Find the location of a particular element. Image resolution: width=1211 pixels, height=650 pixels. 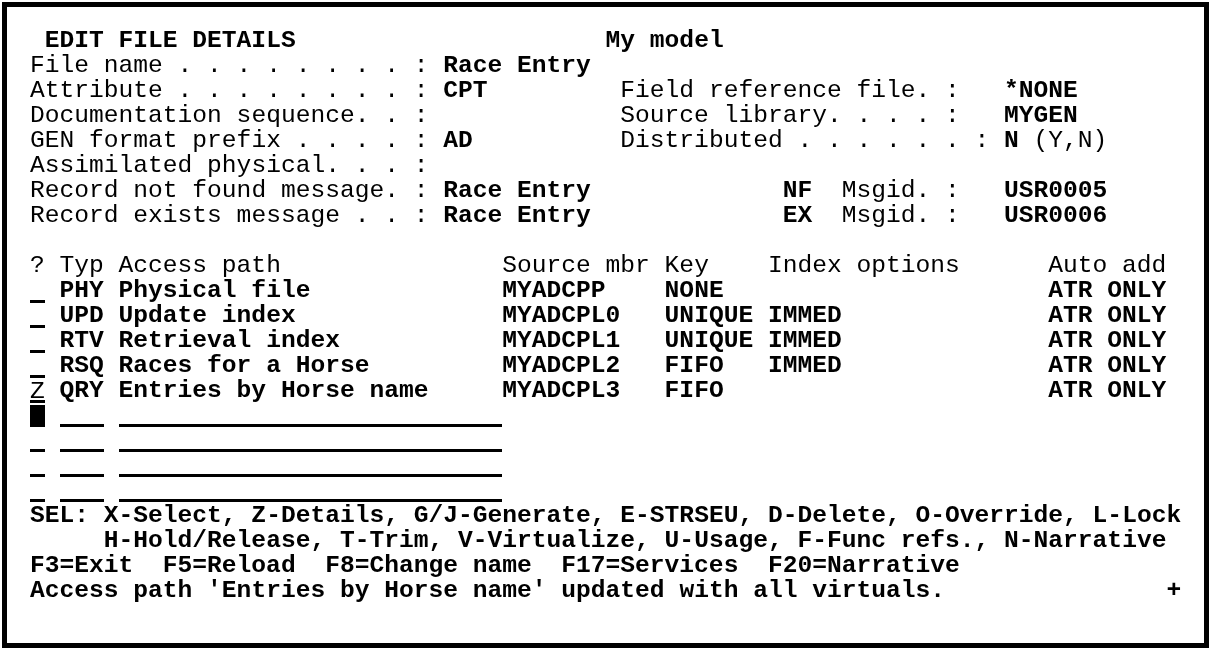

column-header: Key is located at coordinates (686, 265).